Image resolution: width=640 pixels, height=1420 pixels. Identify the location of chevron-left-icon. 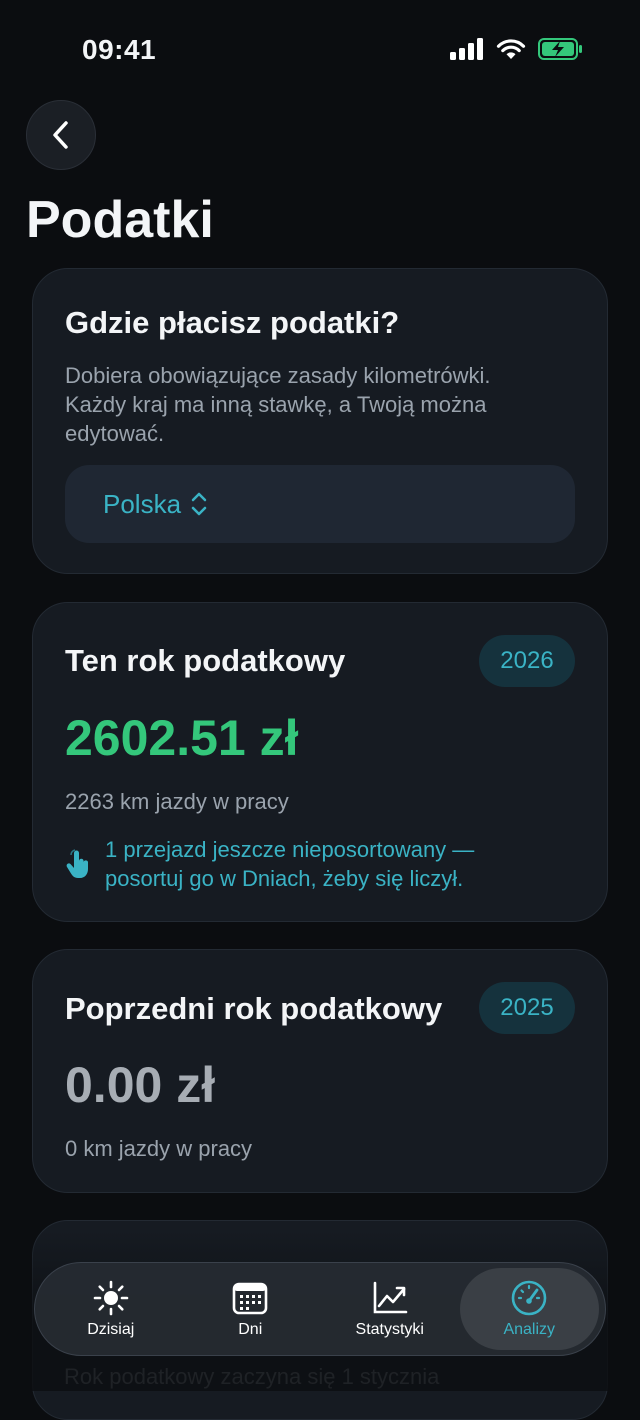
(60, 135).